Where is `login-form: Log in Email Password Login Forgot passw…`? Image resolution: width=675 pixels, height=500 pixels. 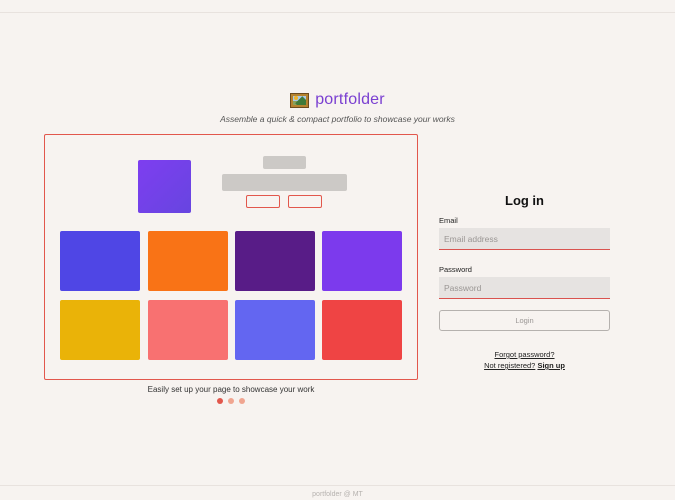 login-form: Log in Email Password Login Forgot passw… is located at coordinates (524, 282).